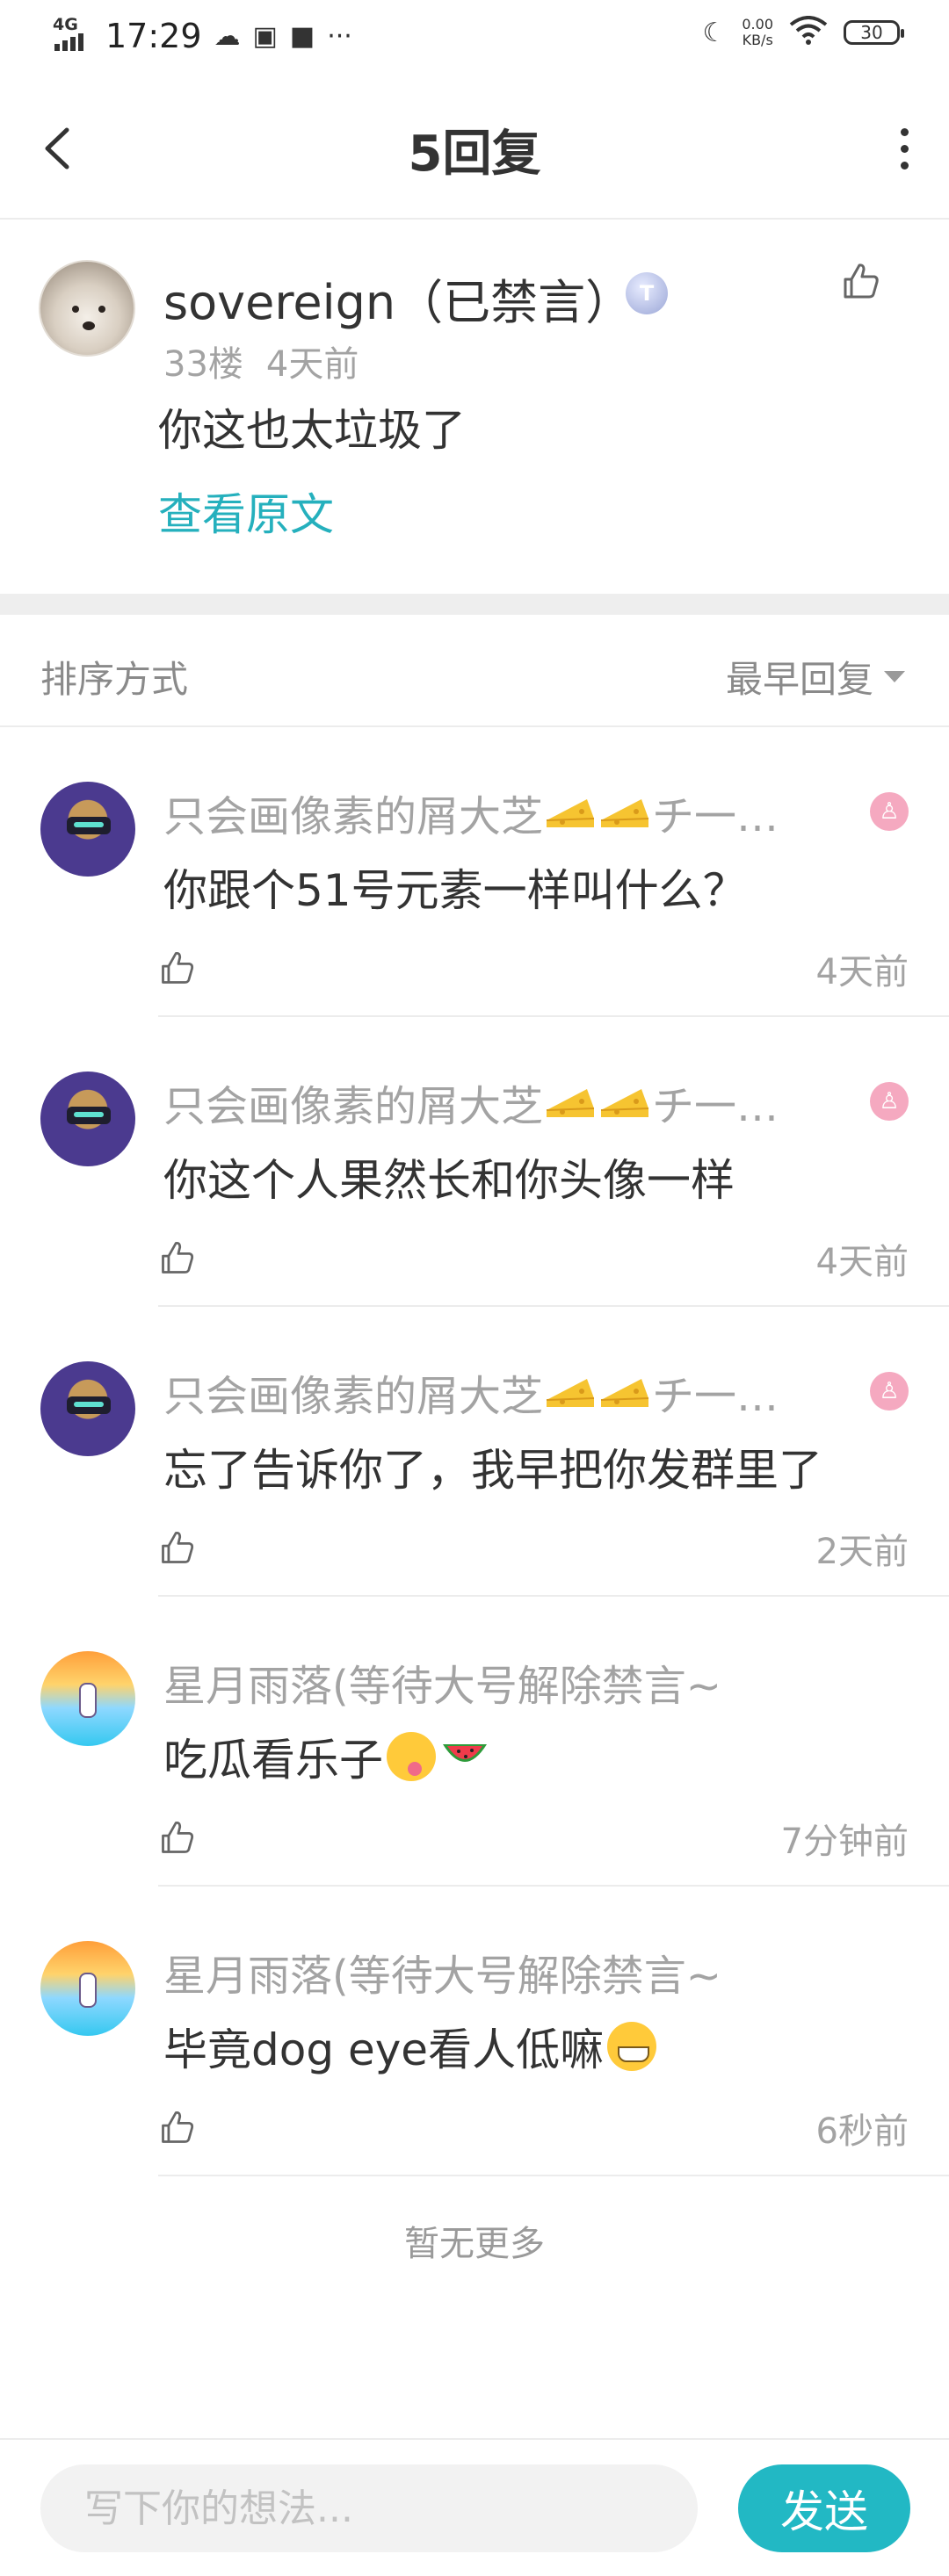  I want to click on battery-level: 30, so click(871, 32).